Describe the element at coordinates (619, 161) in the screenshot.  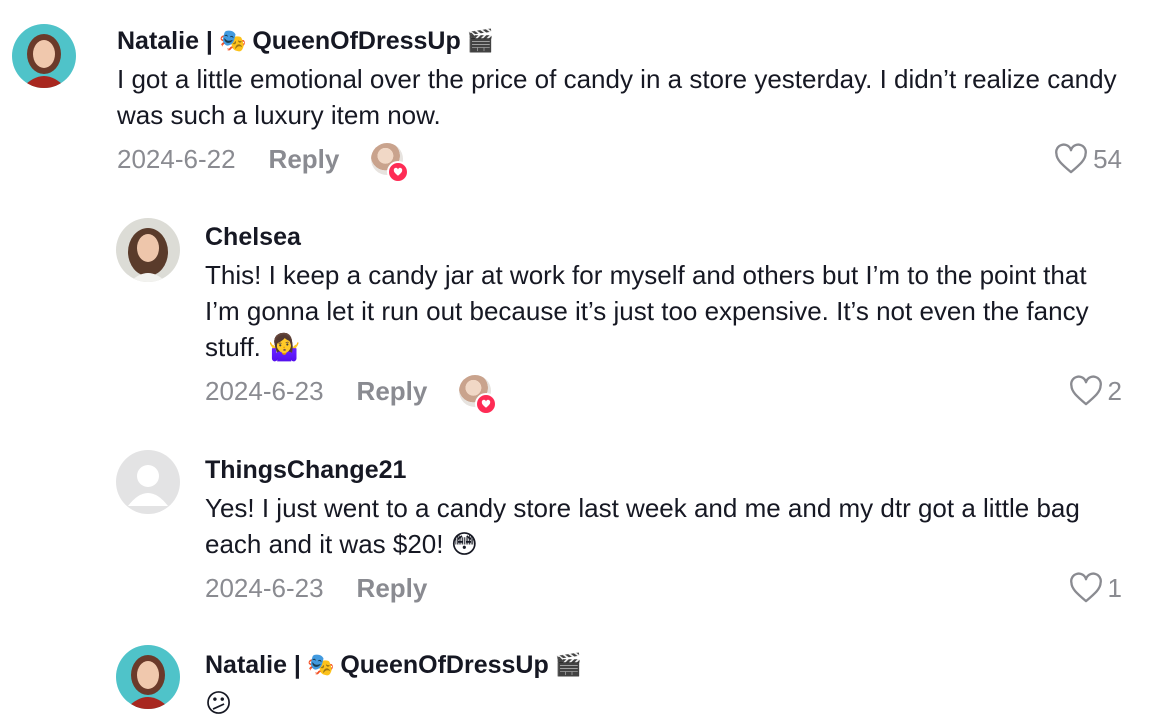
I see `comment-meta: 2024-6-22 Reply 54` at that location.